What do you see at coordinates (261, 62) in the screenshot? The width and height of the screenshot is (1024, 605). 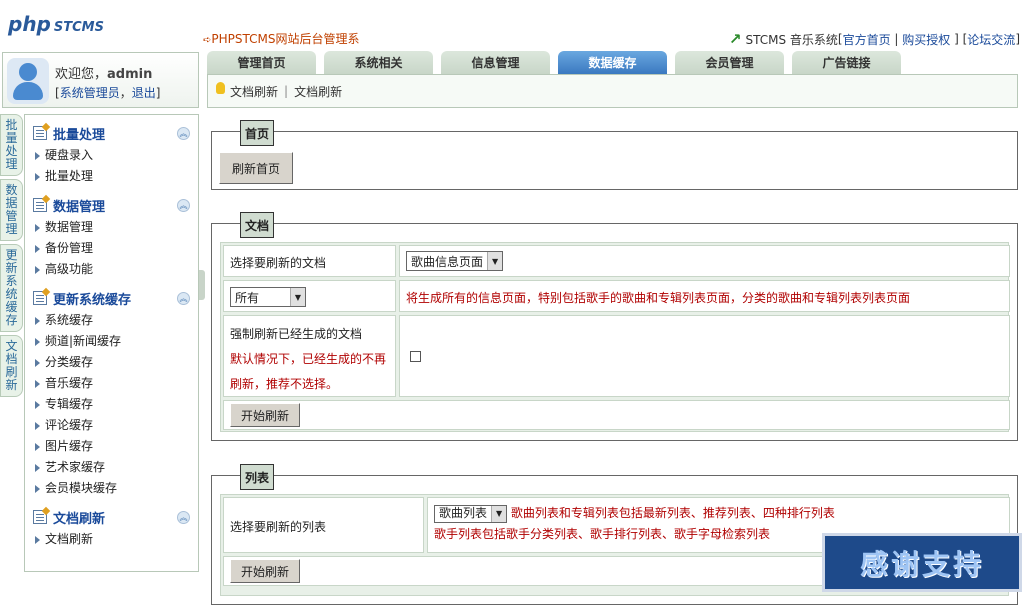 I see `tab-home: 管理首页` at bounding box center [261, 62].